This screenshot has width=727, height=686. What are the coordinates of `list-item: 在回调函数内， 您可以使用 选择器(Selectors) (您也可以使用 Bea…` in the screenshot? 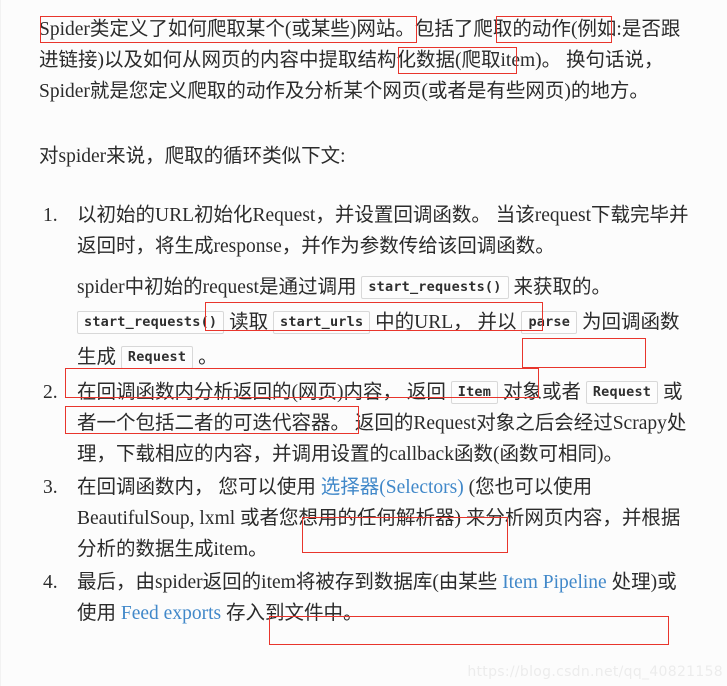 It's located at (364, 518).